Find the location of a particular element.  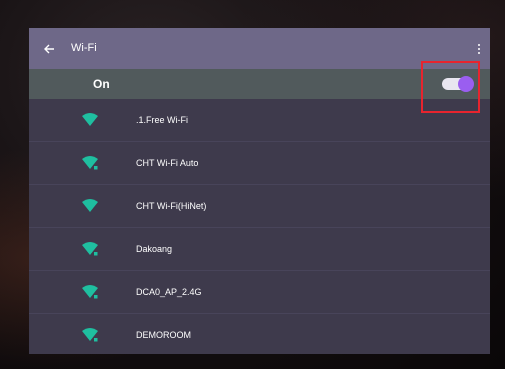

network-item: CHT Wi-Fi(HiNet) is located at coordinates (259, 206).